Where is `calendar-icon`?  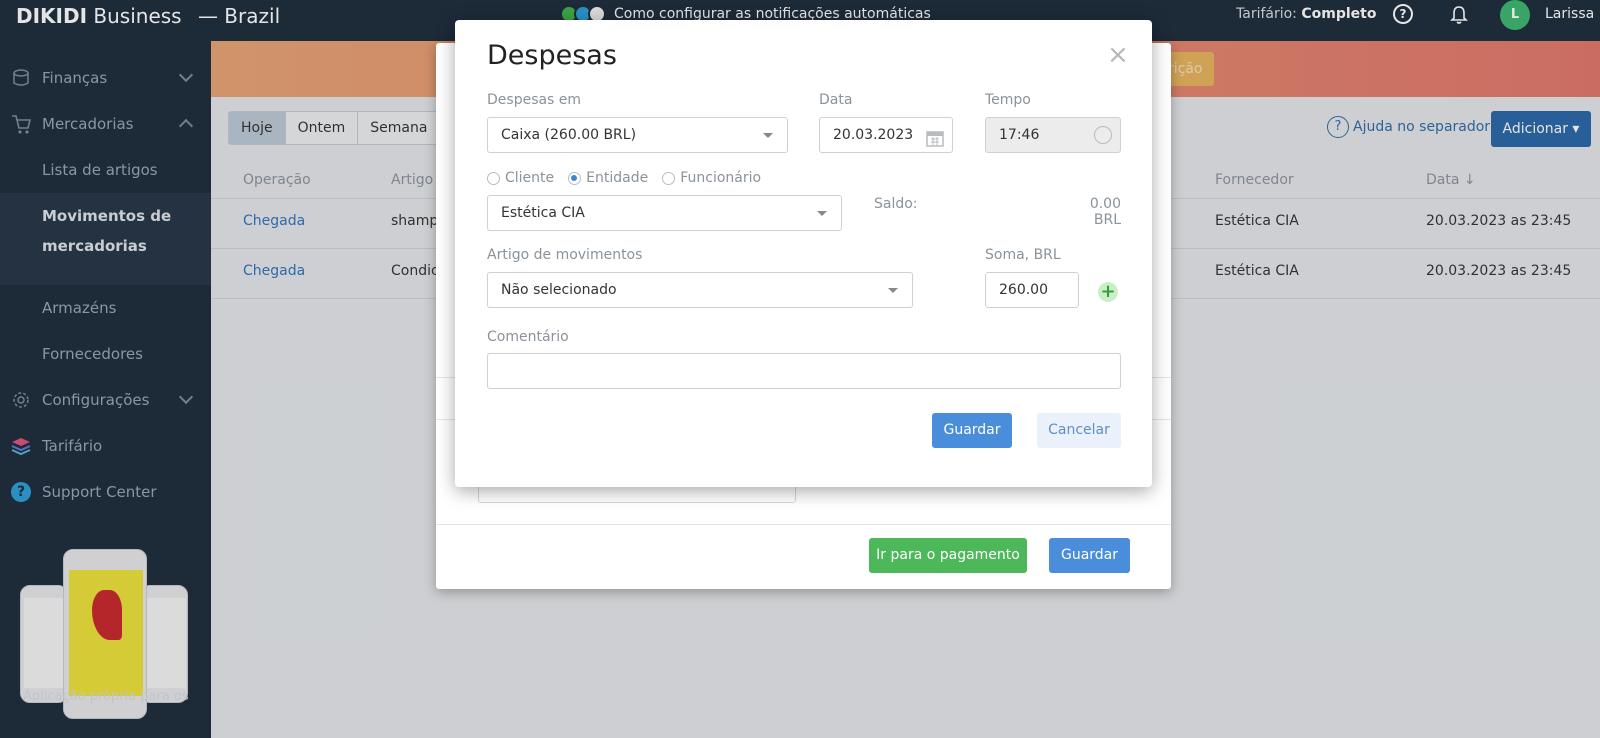
calendar-icon is located at coordinates (935, 136).